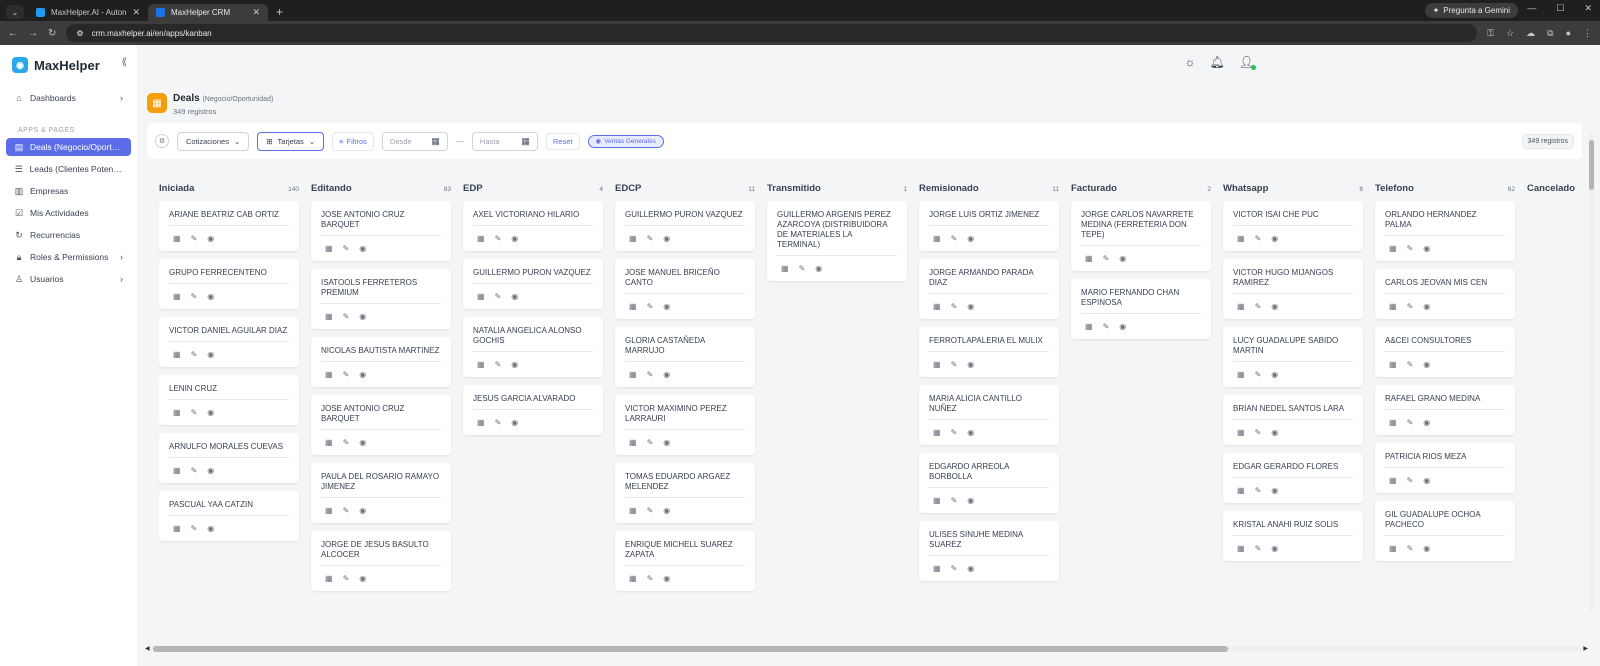 The image size is (1600, 666). What do you see at coordinates (533, 347) in the screenshot?
I see `deal-card: NATALIA ANGELICA ALONSO GOCHIS ▦ ✎ ◉` at bounding box center [533, 347].